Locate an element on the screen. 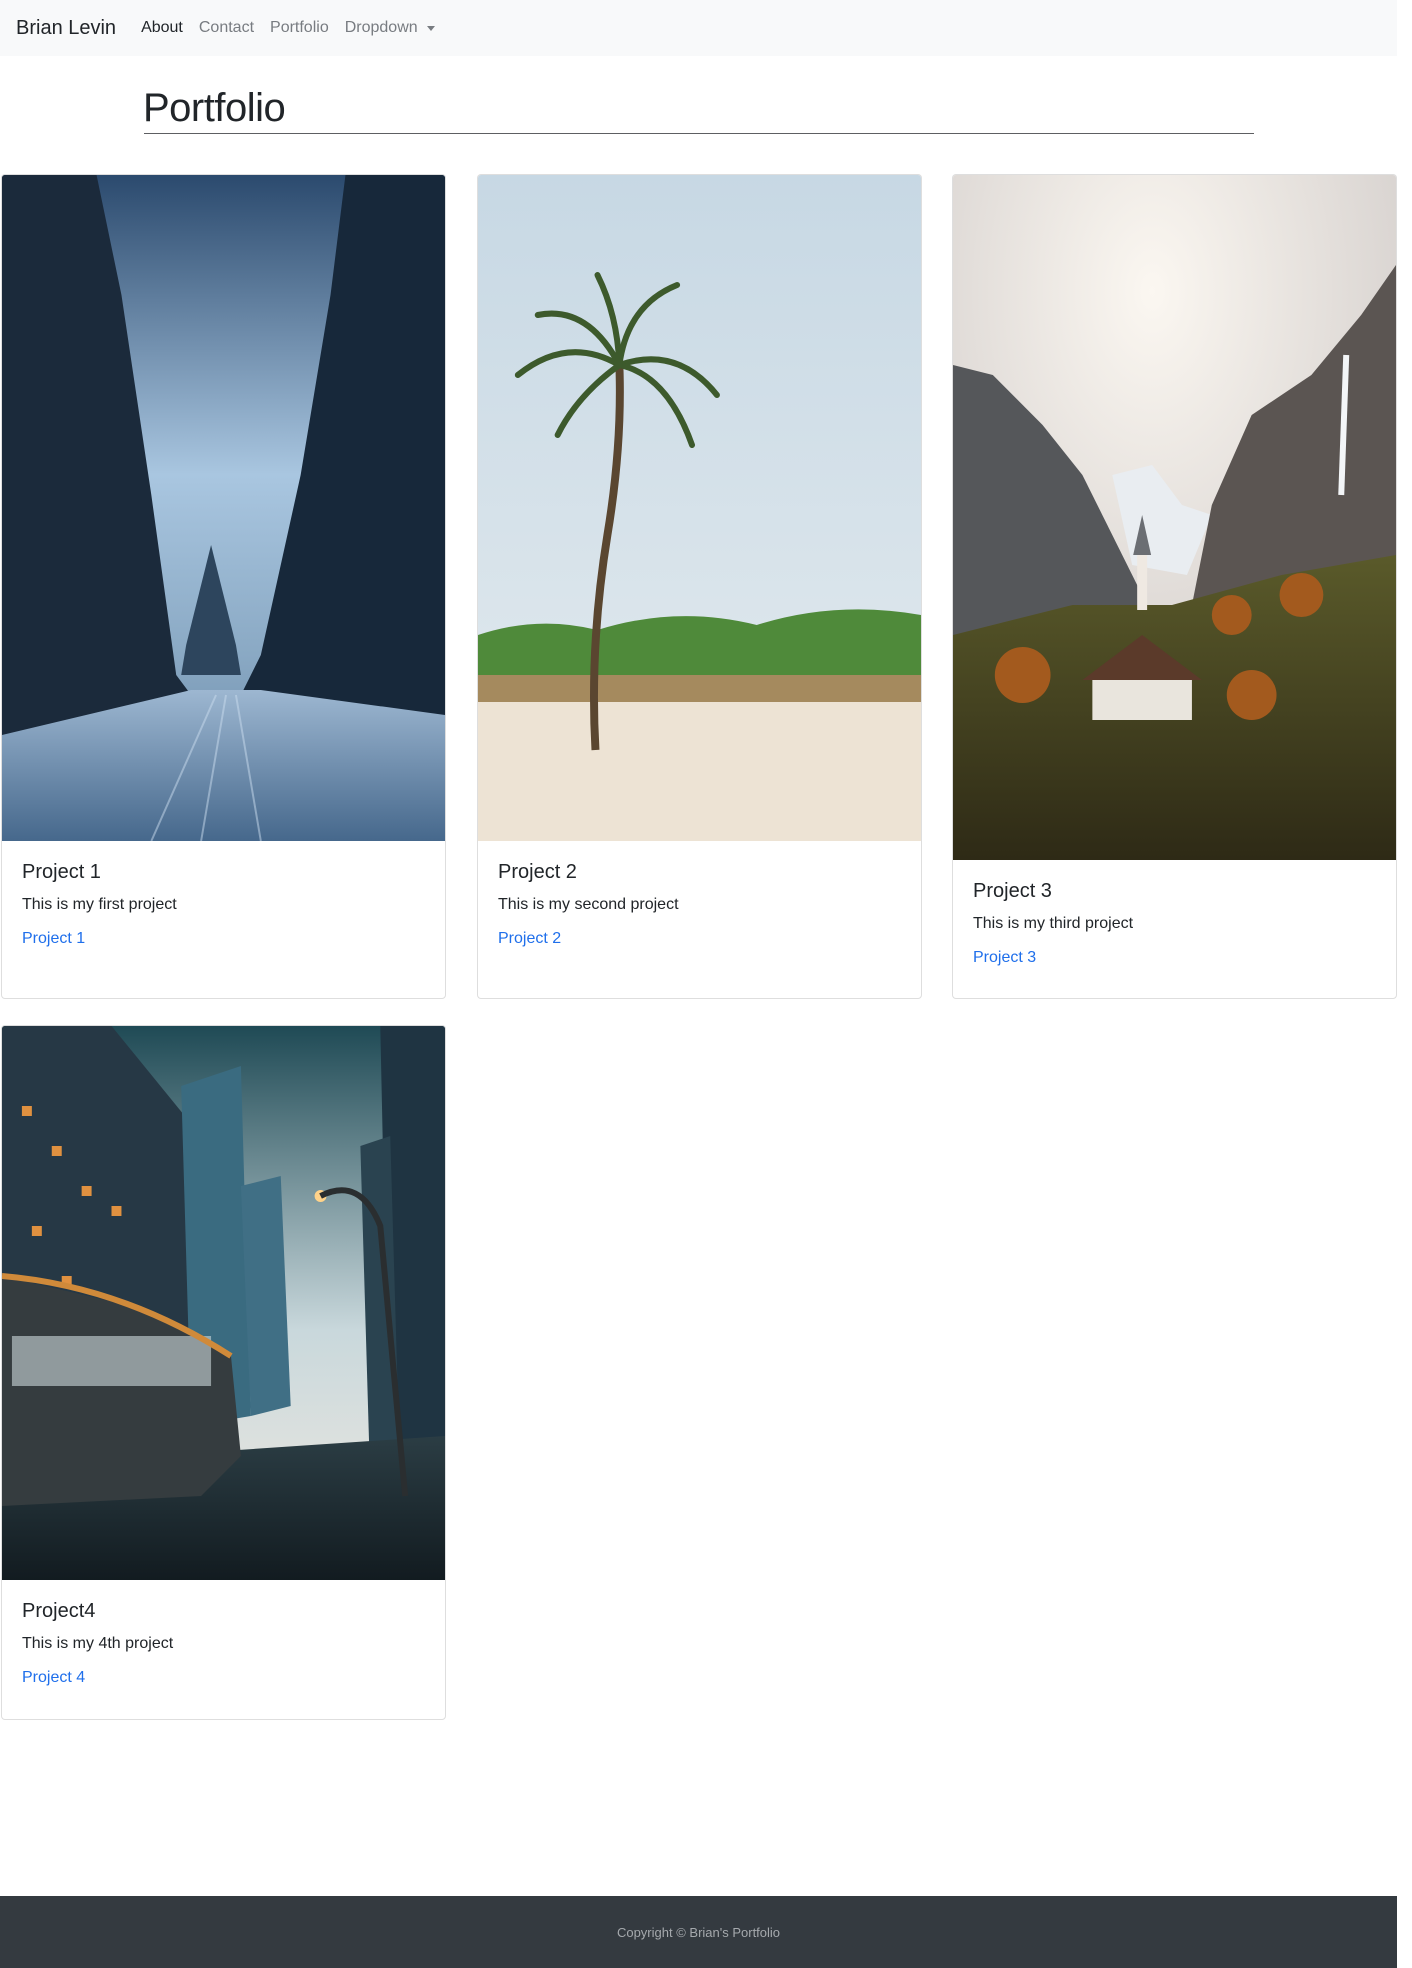  project-4-link: Project 4 is located at coordinates (53, 1677).